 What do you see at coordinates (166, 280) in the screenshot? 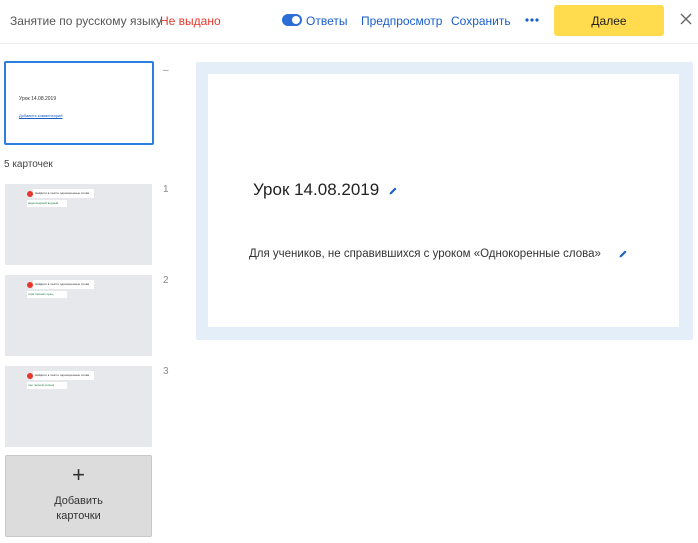
I see `card-number: 2` at bounding box center [166, 280].